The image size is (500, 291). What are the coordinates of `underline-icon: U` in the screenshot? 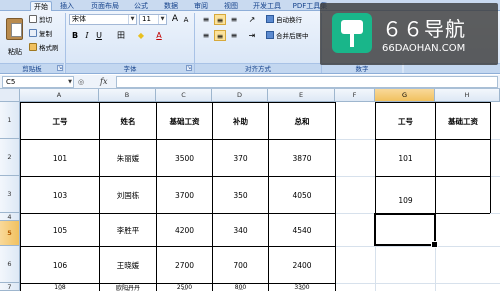 It's located at (99, 35).